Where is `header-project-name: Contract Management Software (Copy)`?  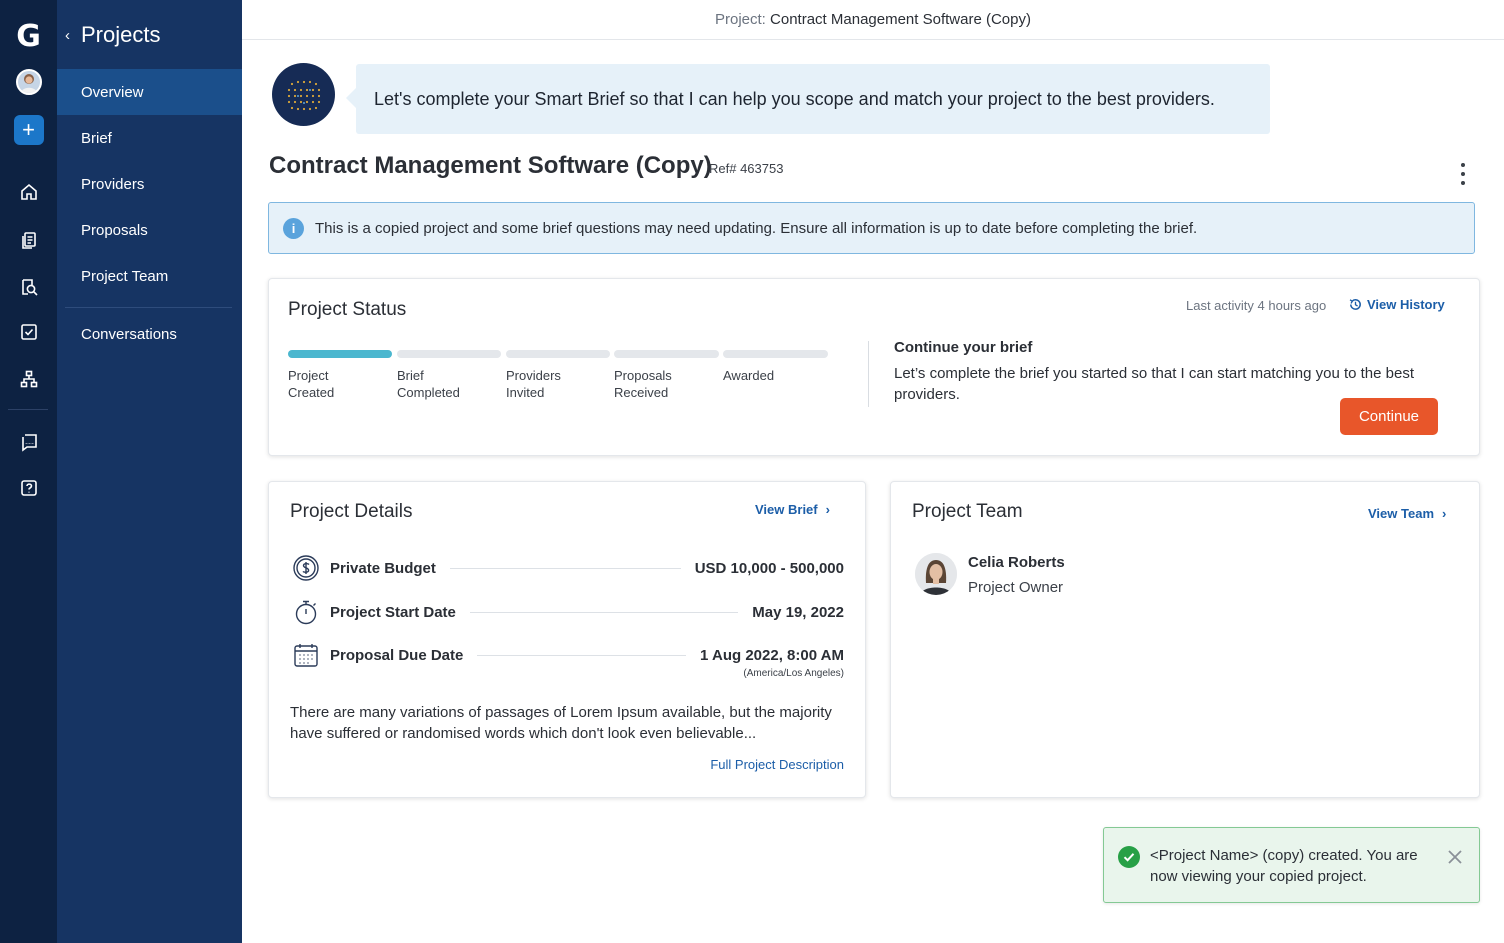 header-project-name: Contract Management Software (Copy) is located at coordinates (900, 19).